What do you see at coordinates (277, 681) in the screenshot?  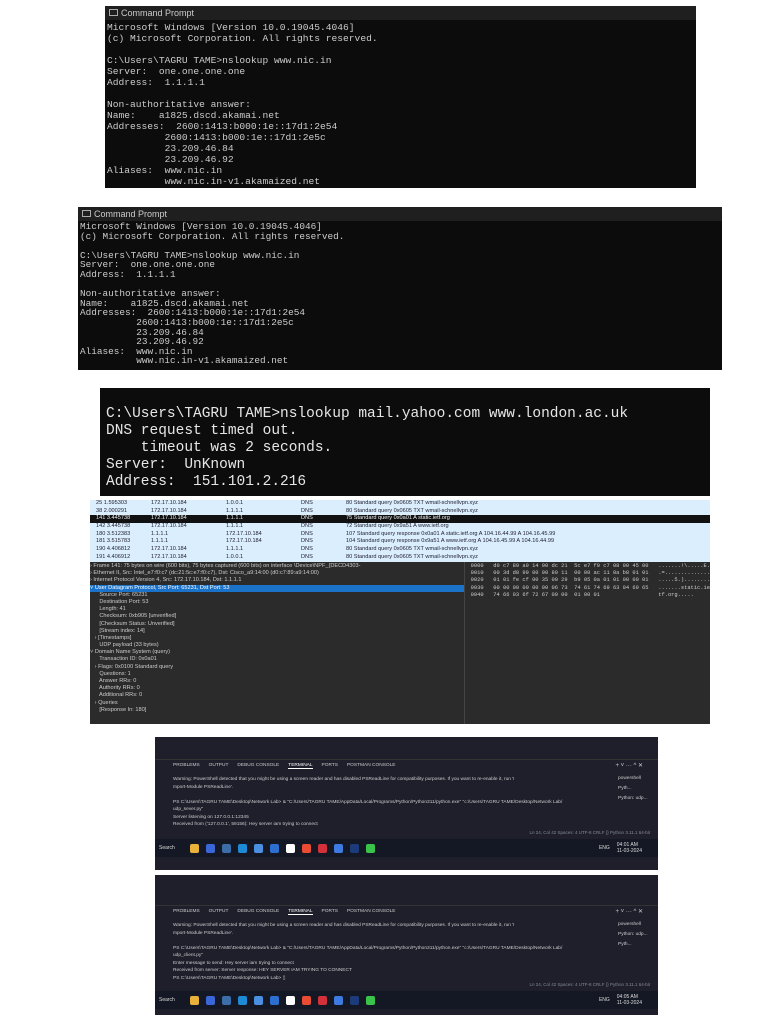 I see `detail-line: Answer RRs: 0` at bounding box center [277, 681].